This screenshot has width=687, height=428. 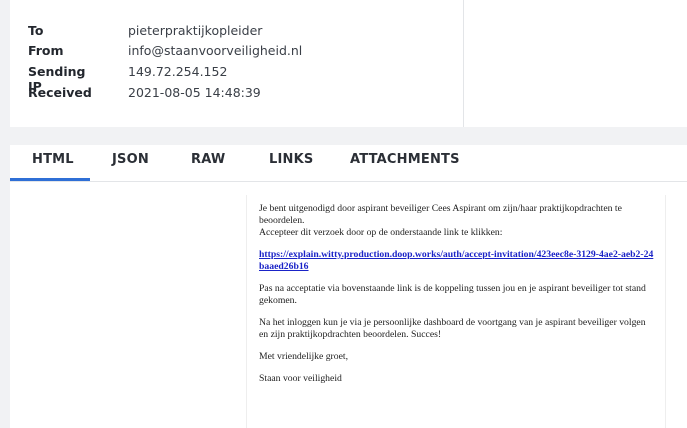 I want to click on meta-value: info@staanvoorveiligheid.nl, so click(x=215, y=50).